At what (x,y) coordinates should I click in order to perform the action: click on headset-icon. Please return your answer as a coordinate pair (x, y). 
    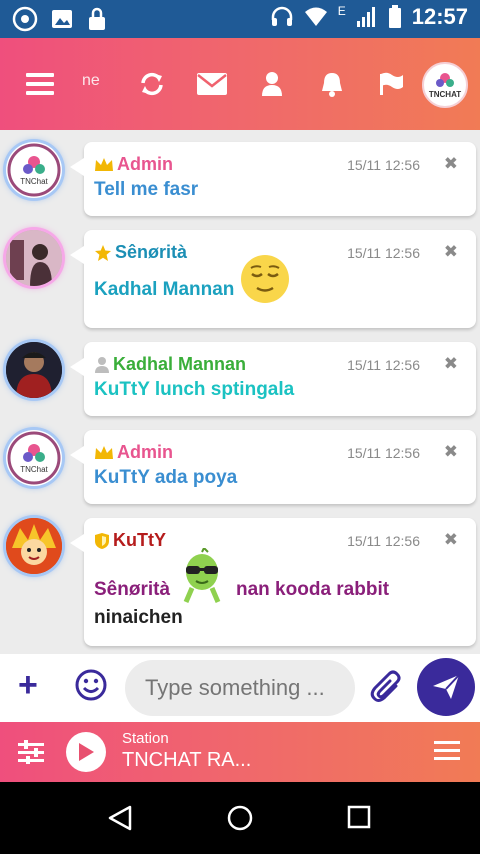
    Looking at the image, I should click on (281, 16).